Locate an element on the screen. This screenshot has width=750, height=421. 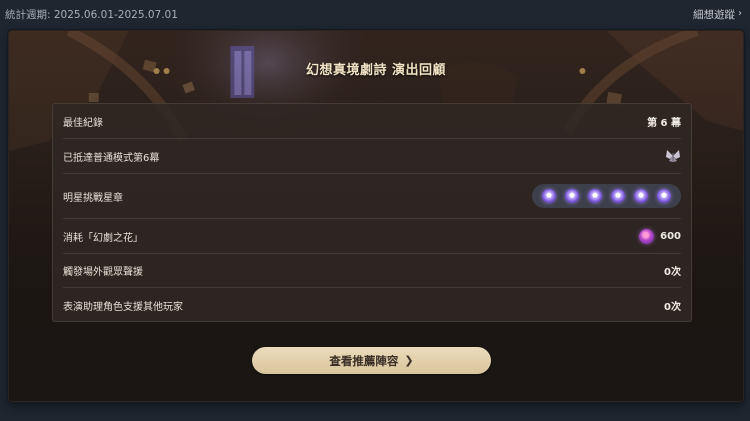
top-bar: 統計週期: 2025.06.01-2025.07.01 細想遊蹤 › is located at coordinates (375, 14).